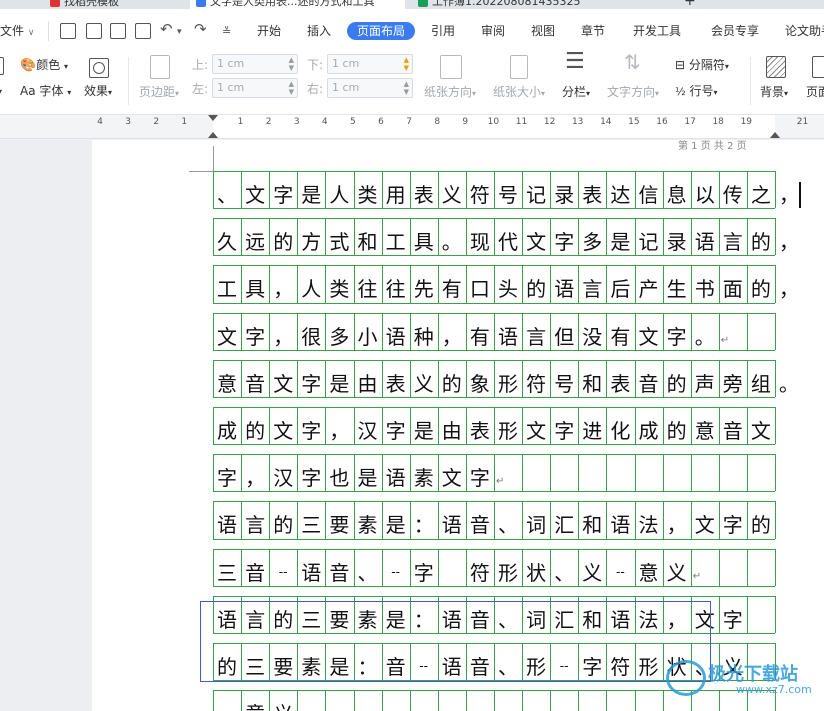  I want to click on menu-developer: 开发工具, so click(657, 31).